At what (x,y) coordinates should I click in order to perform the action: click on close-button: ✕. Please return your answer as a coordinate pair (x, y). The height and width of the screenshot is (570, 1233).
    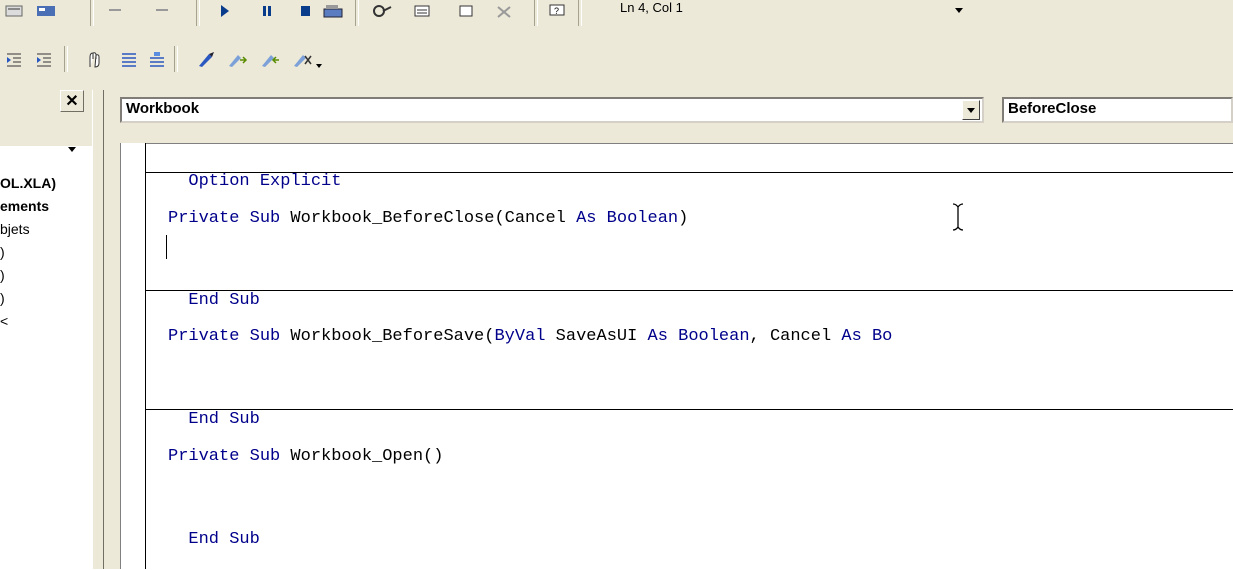
    Looking at the image, I should click on (72, 101).